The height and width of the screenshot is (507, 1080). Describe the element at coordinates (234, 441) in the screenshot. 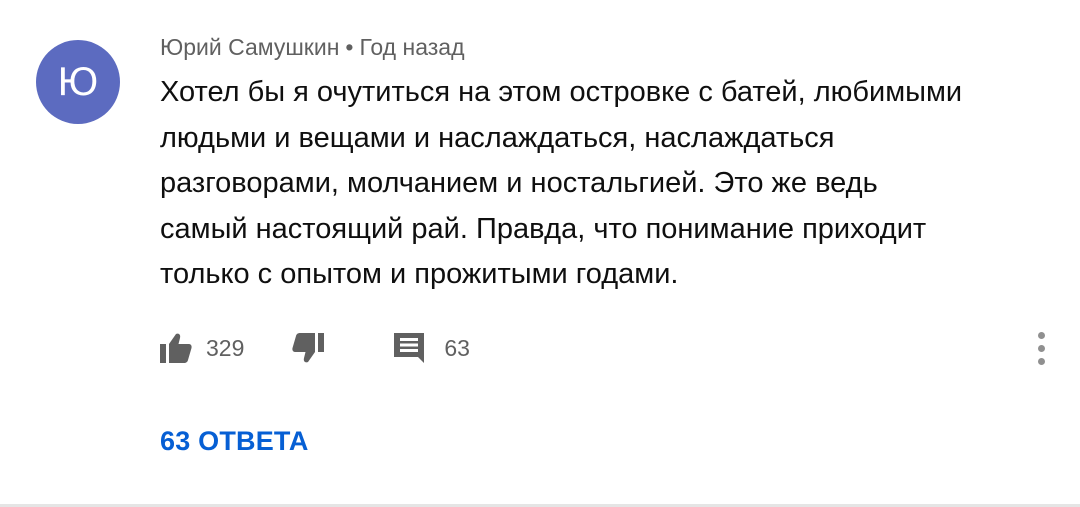

I see `view-replies-link: 63 ОТВЕТА` at that location.